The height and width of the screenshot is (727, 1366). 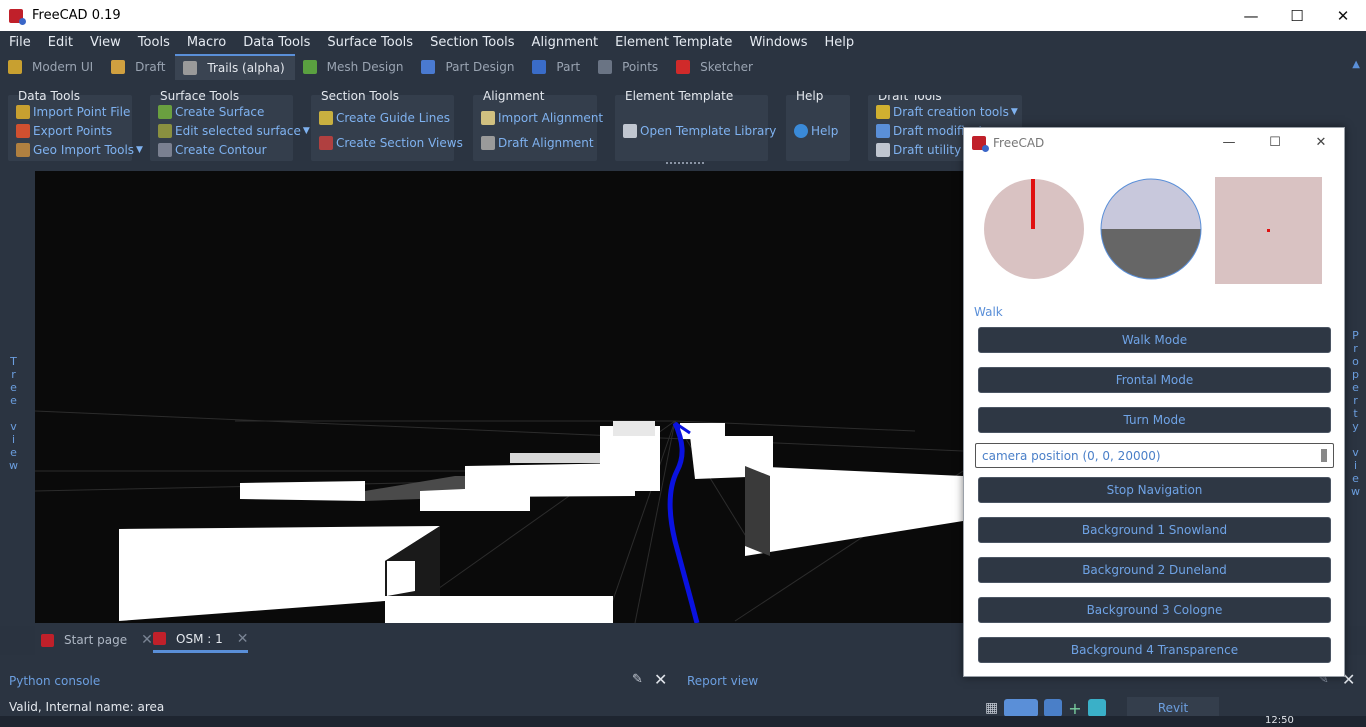 What do you see at coordinates (1279, 720) in the screenshot?
I see `clock-text: 12:50` at bounding box center [1279, 720].